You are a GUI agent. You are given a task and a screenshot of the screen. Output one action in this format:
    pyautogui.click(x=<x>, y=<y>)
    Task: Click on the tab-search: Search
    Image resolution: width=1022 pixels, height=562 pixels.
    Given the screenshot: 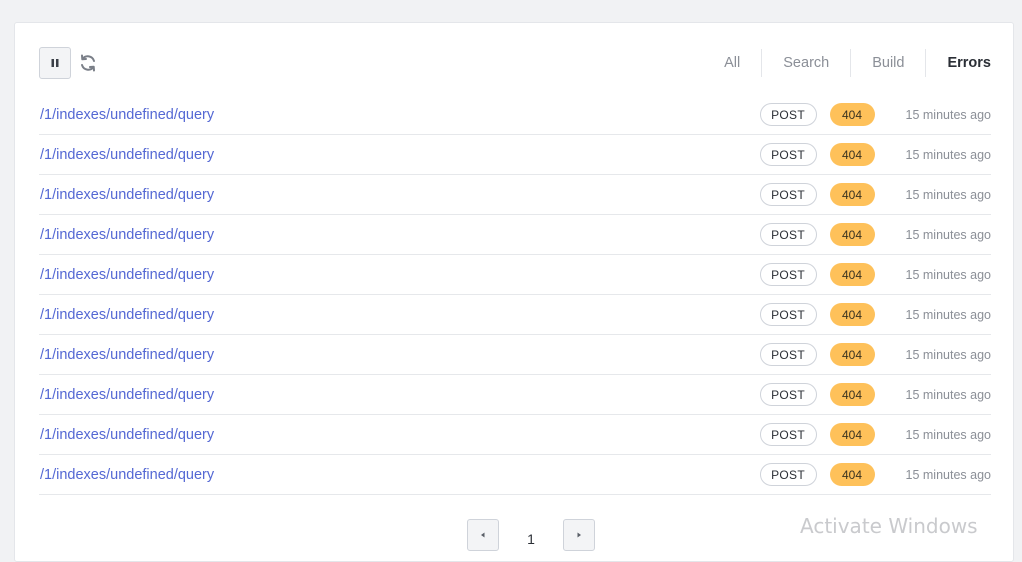 What is the action you would take?
    pyautogui.click(x=807, y=63)
    